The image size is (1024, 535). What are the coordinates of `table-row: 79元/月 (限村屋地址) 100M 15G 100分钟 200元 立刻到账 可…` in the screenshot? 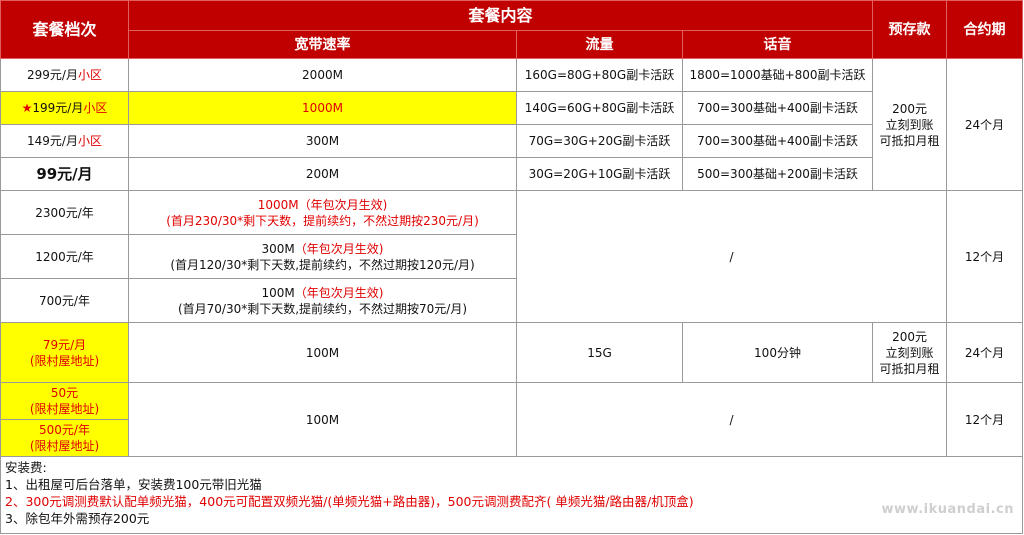 It's located at (512, 352).